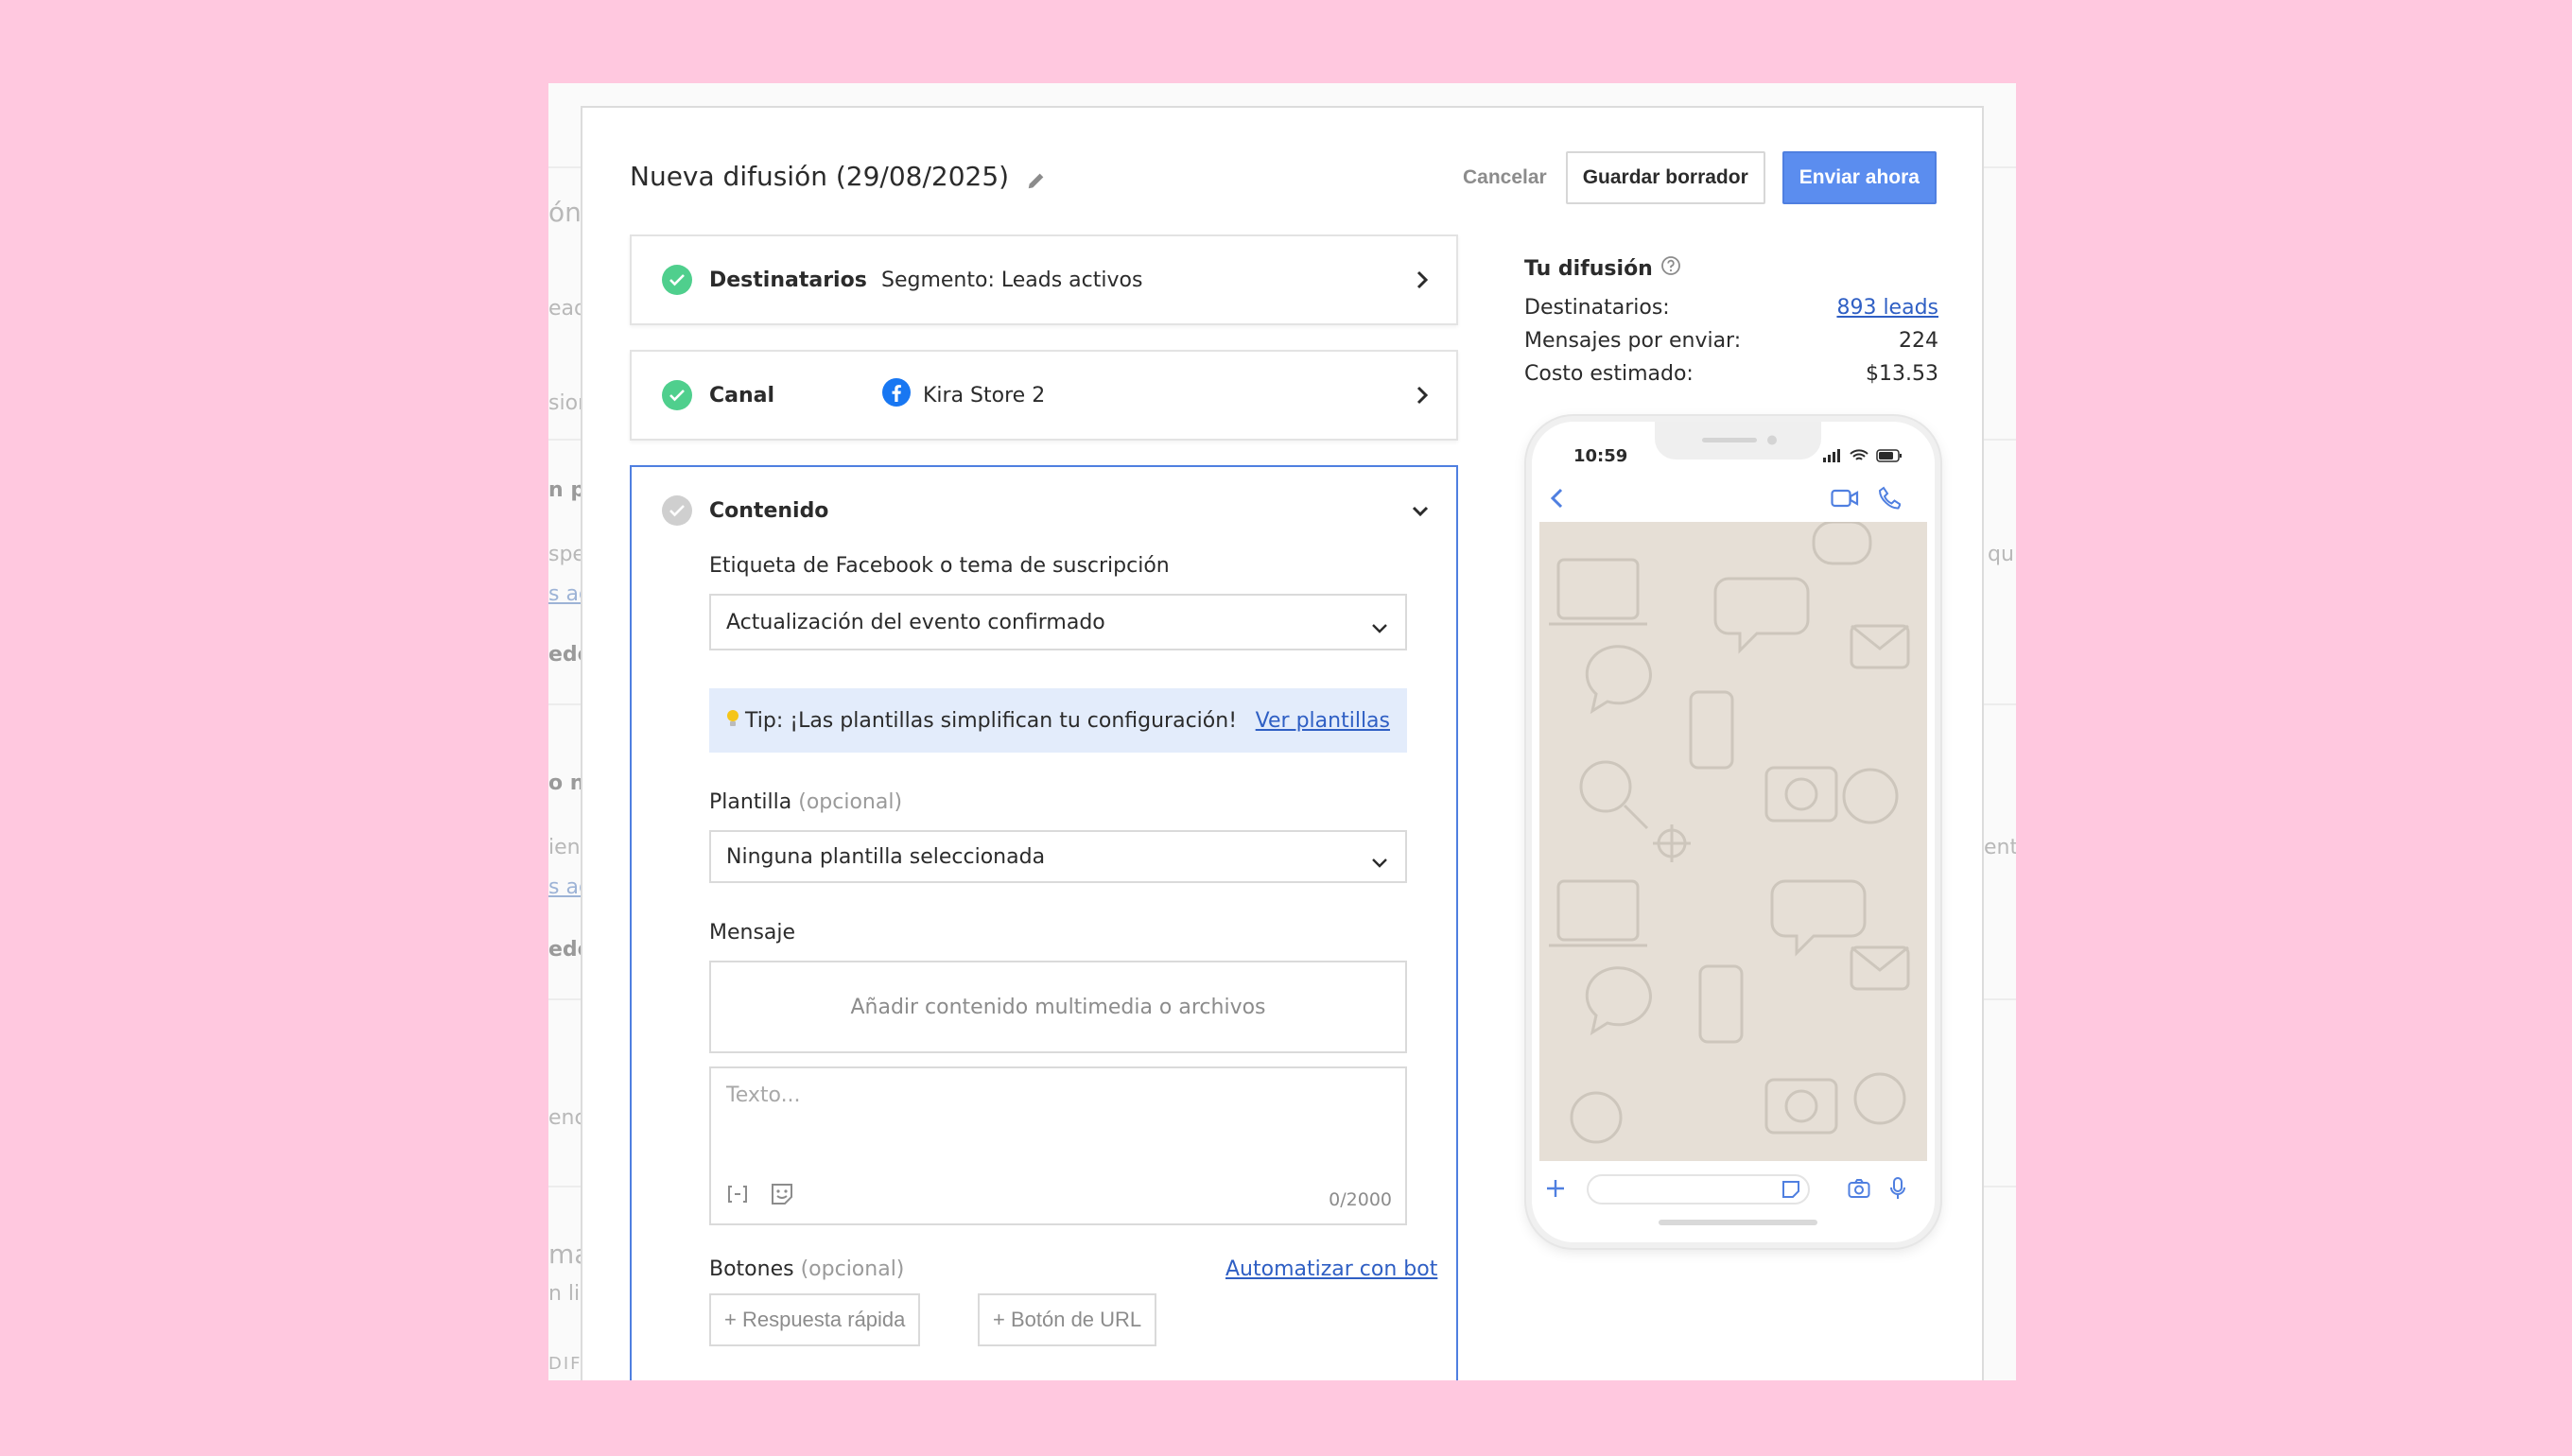 This screenshot has height=1456, width=2572. What do you see at coordinates (886, 856) in the screenshot?
I see `template-select-value: Ninguna plantilla seleccionada` at bounding box center [886, 856].